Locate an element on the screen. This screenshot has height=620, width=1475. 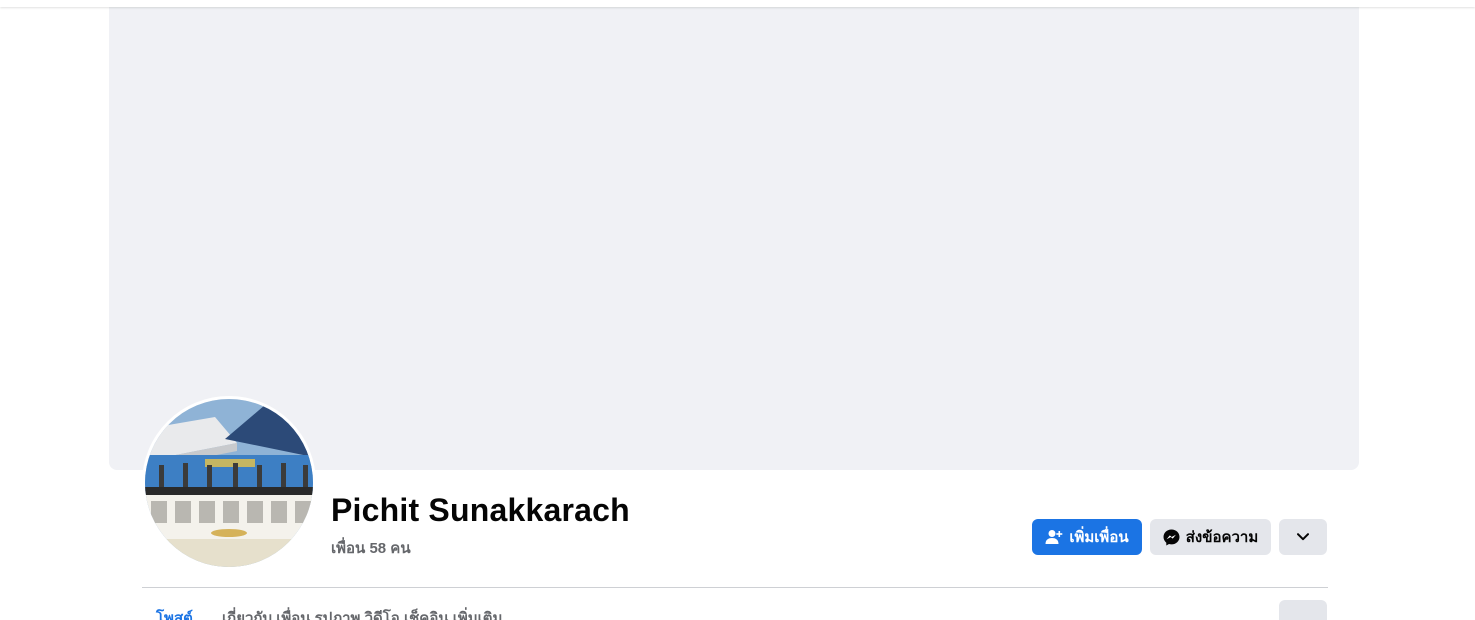
messenger-icon is located at coordinates (1171, 537).